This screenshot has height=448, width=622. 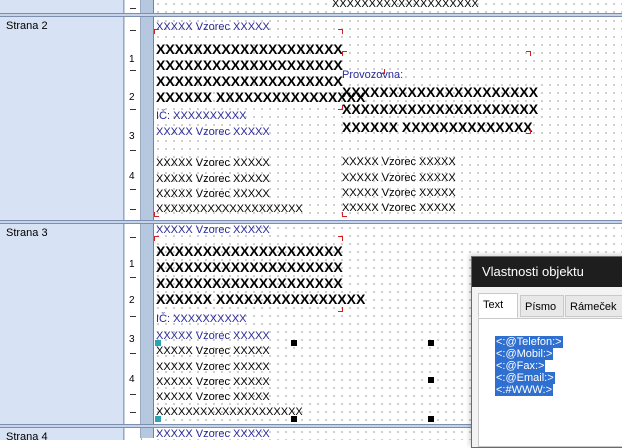 What do you see at coordinates (62, 6) in the screenshot?
I see `band-label-top` at bounding box center [62, 6].